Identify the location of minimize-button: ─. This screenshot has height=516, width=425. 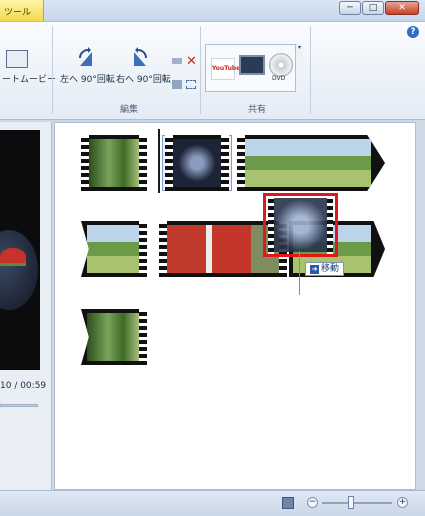
(350, 8).